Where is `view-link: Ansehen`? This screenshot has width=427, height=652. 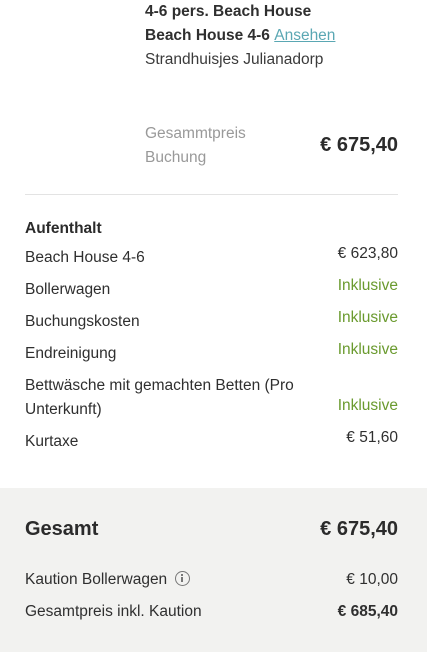 view-link: Ansehen is located at coordinates (304, 35).